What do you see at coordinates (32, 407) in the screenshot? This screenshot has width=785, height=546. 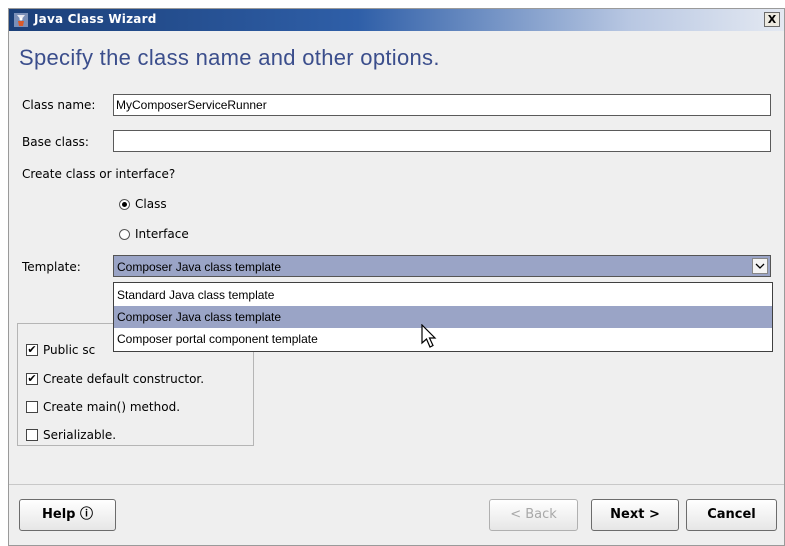 I see `main-method-checkbox` at bounding box center [32, 407].